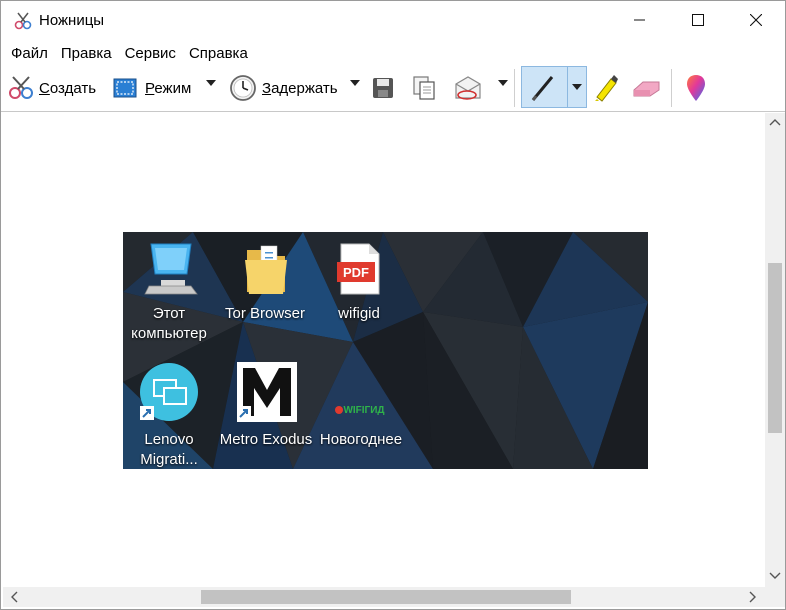 The width and height of the screenshot is (786, 610). I want to click on maximize-button, so click(698, 20).